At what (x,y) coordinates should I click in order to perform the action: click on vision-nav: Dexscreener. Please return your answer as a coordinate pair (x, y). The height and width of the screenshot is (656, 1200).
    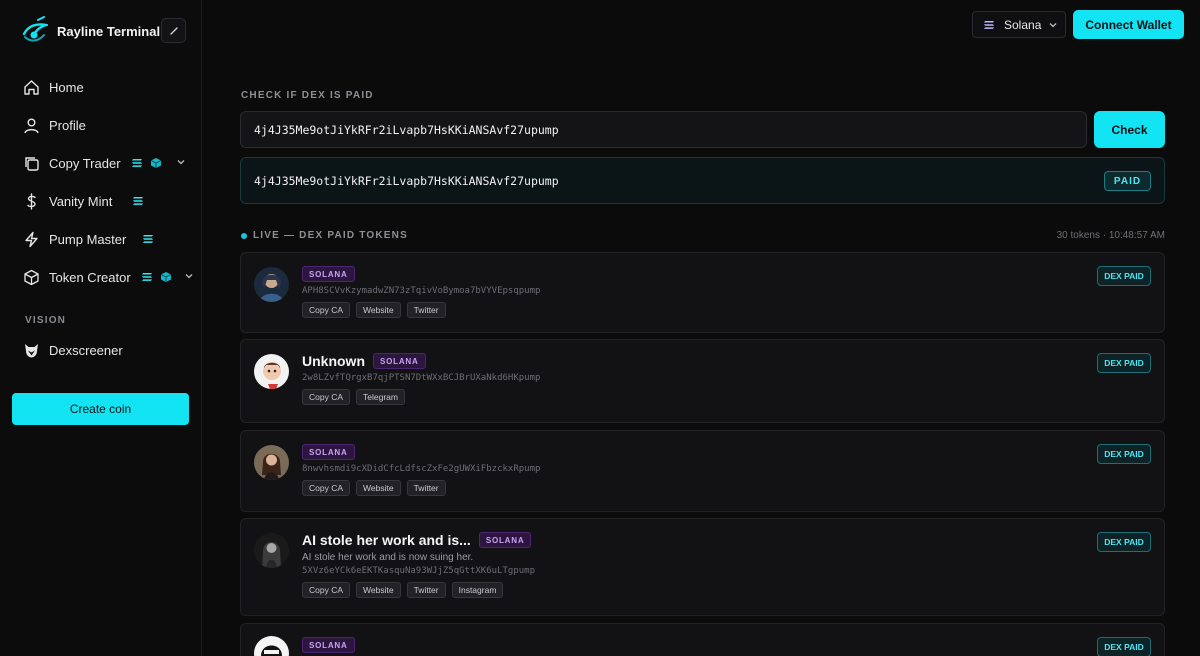
    Looking at the image, I should click on (101, 350).